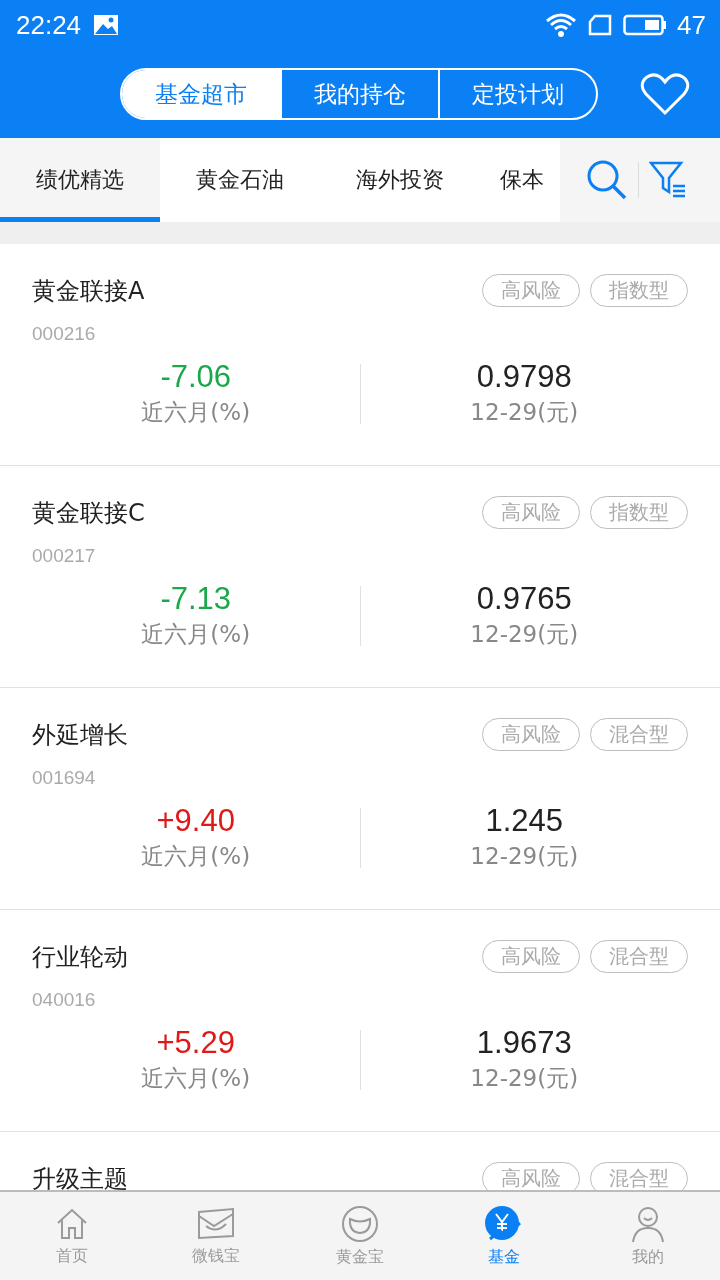  I want to click on fund-code: 000216, so click(64, 334).